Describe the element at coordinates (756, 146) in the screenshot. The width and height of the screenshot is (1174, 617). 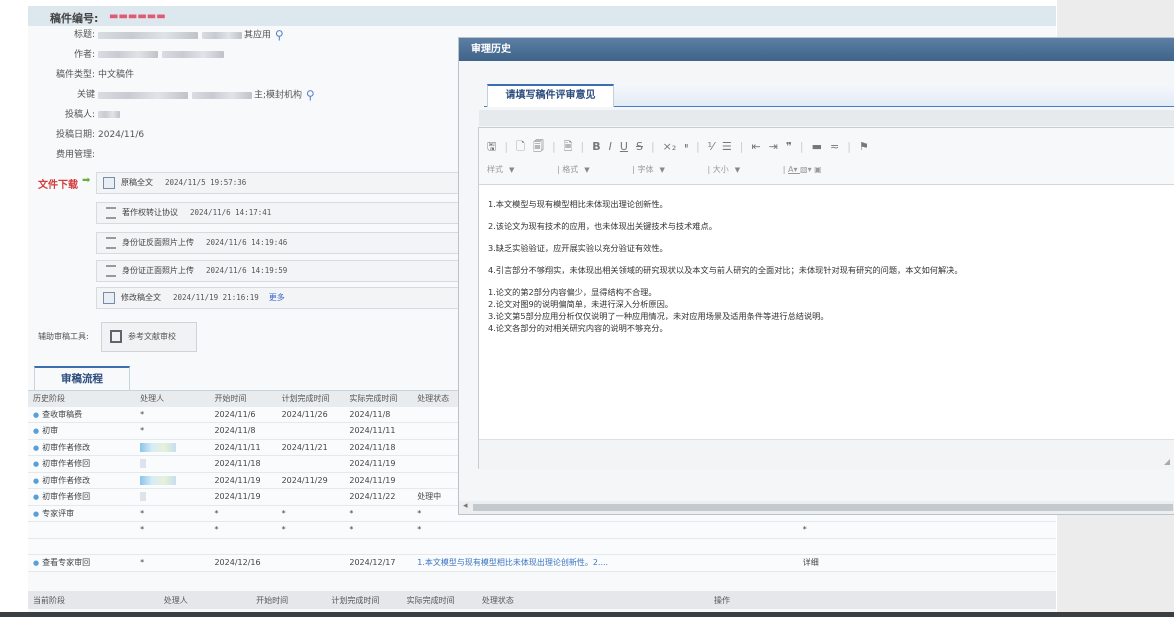
I see `outdent-icon: ⇤` at that location.